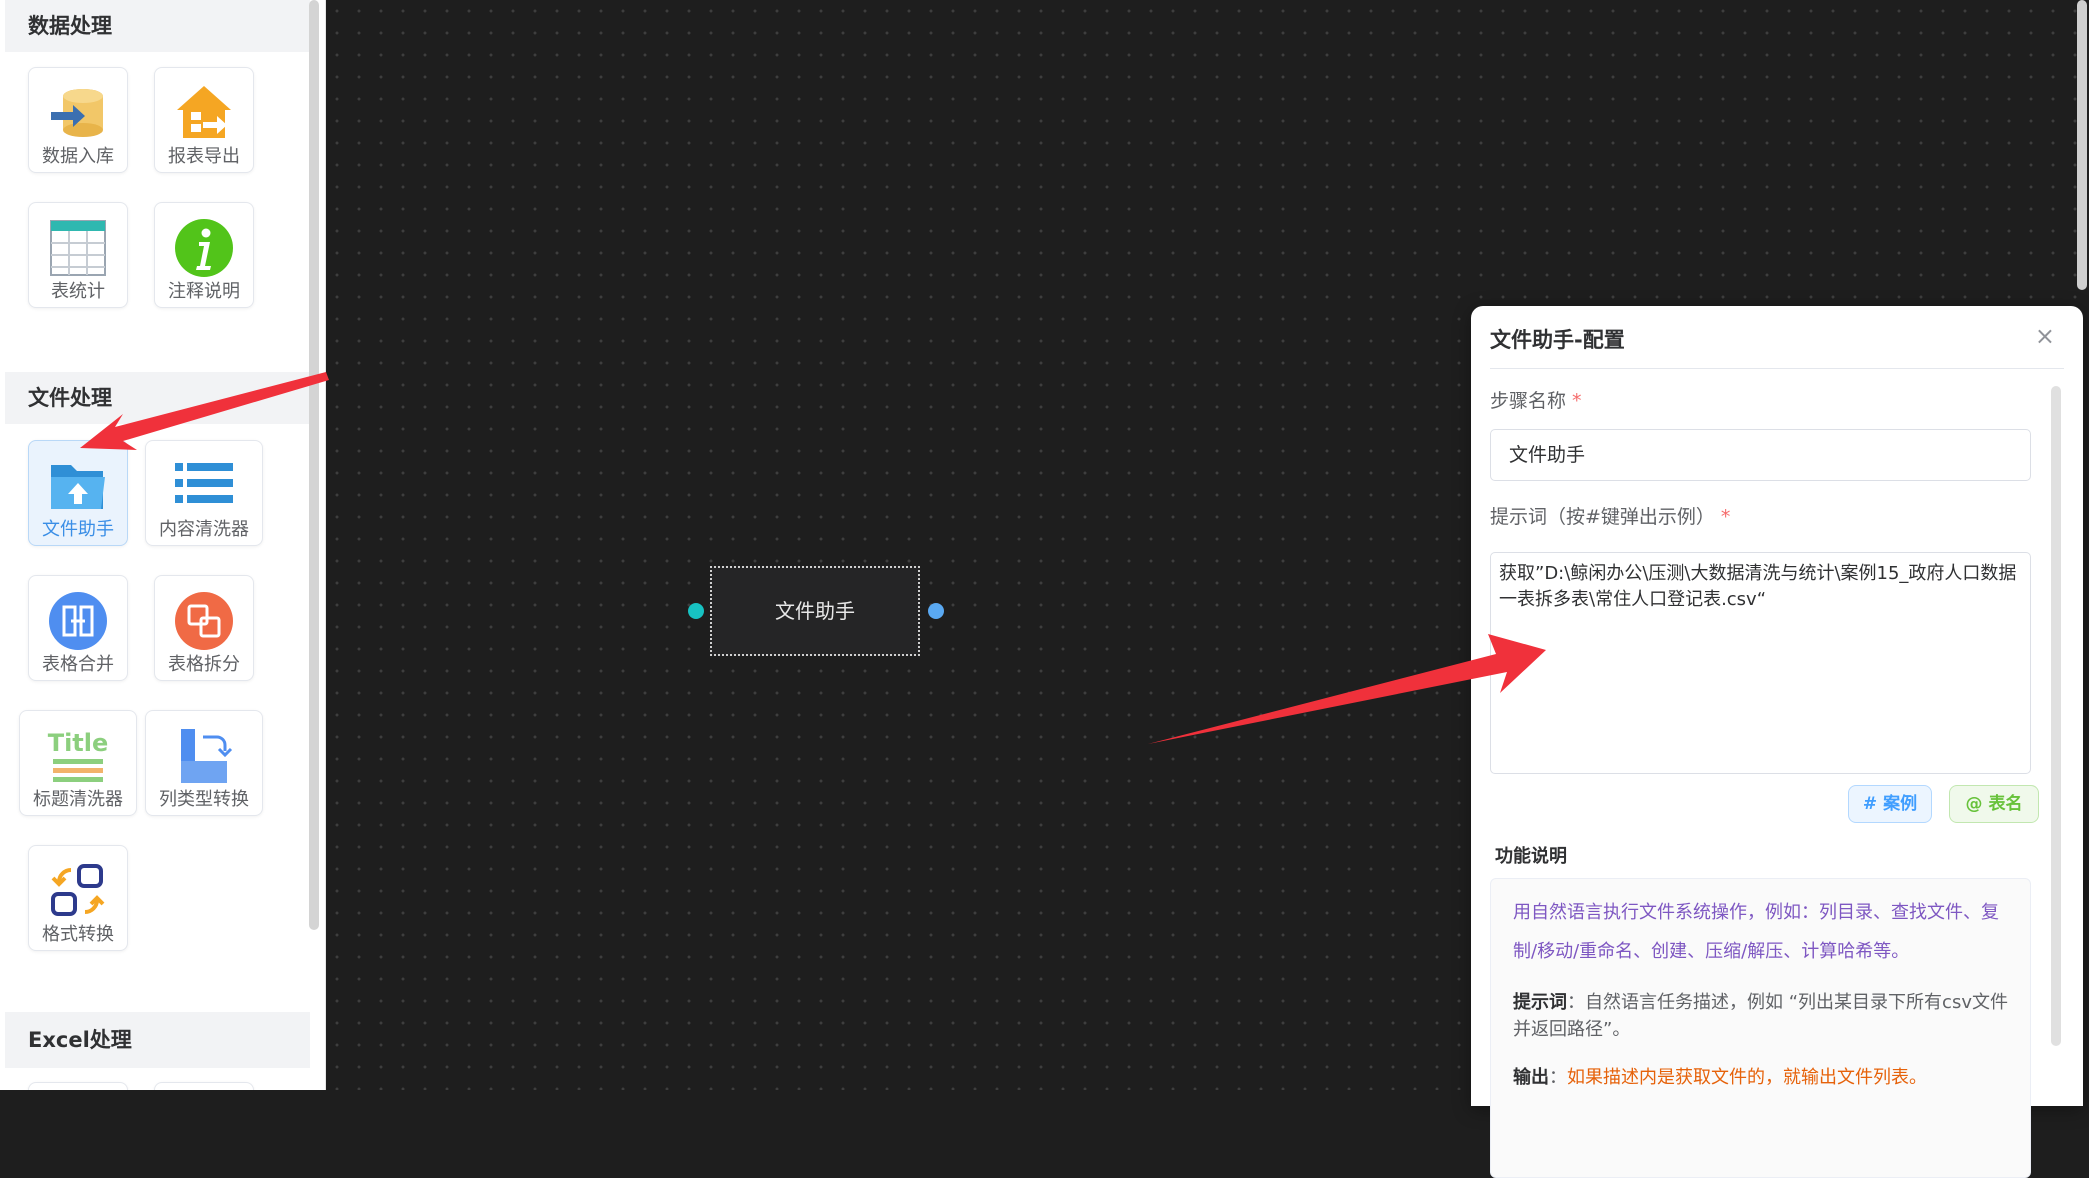 The image size is (2089, 1178). What do you see at coordinates (157, 26) in the screenshot?
I see `category-header-data-processing: 数据处理` at bounding box center [157, 26].